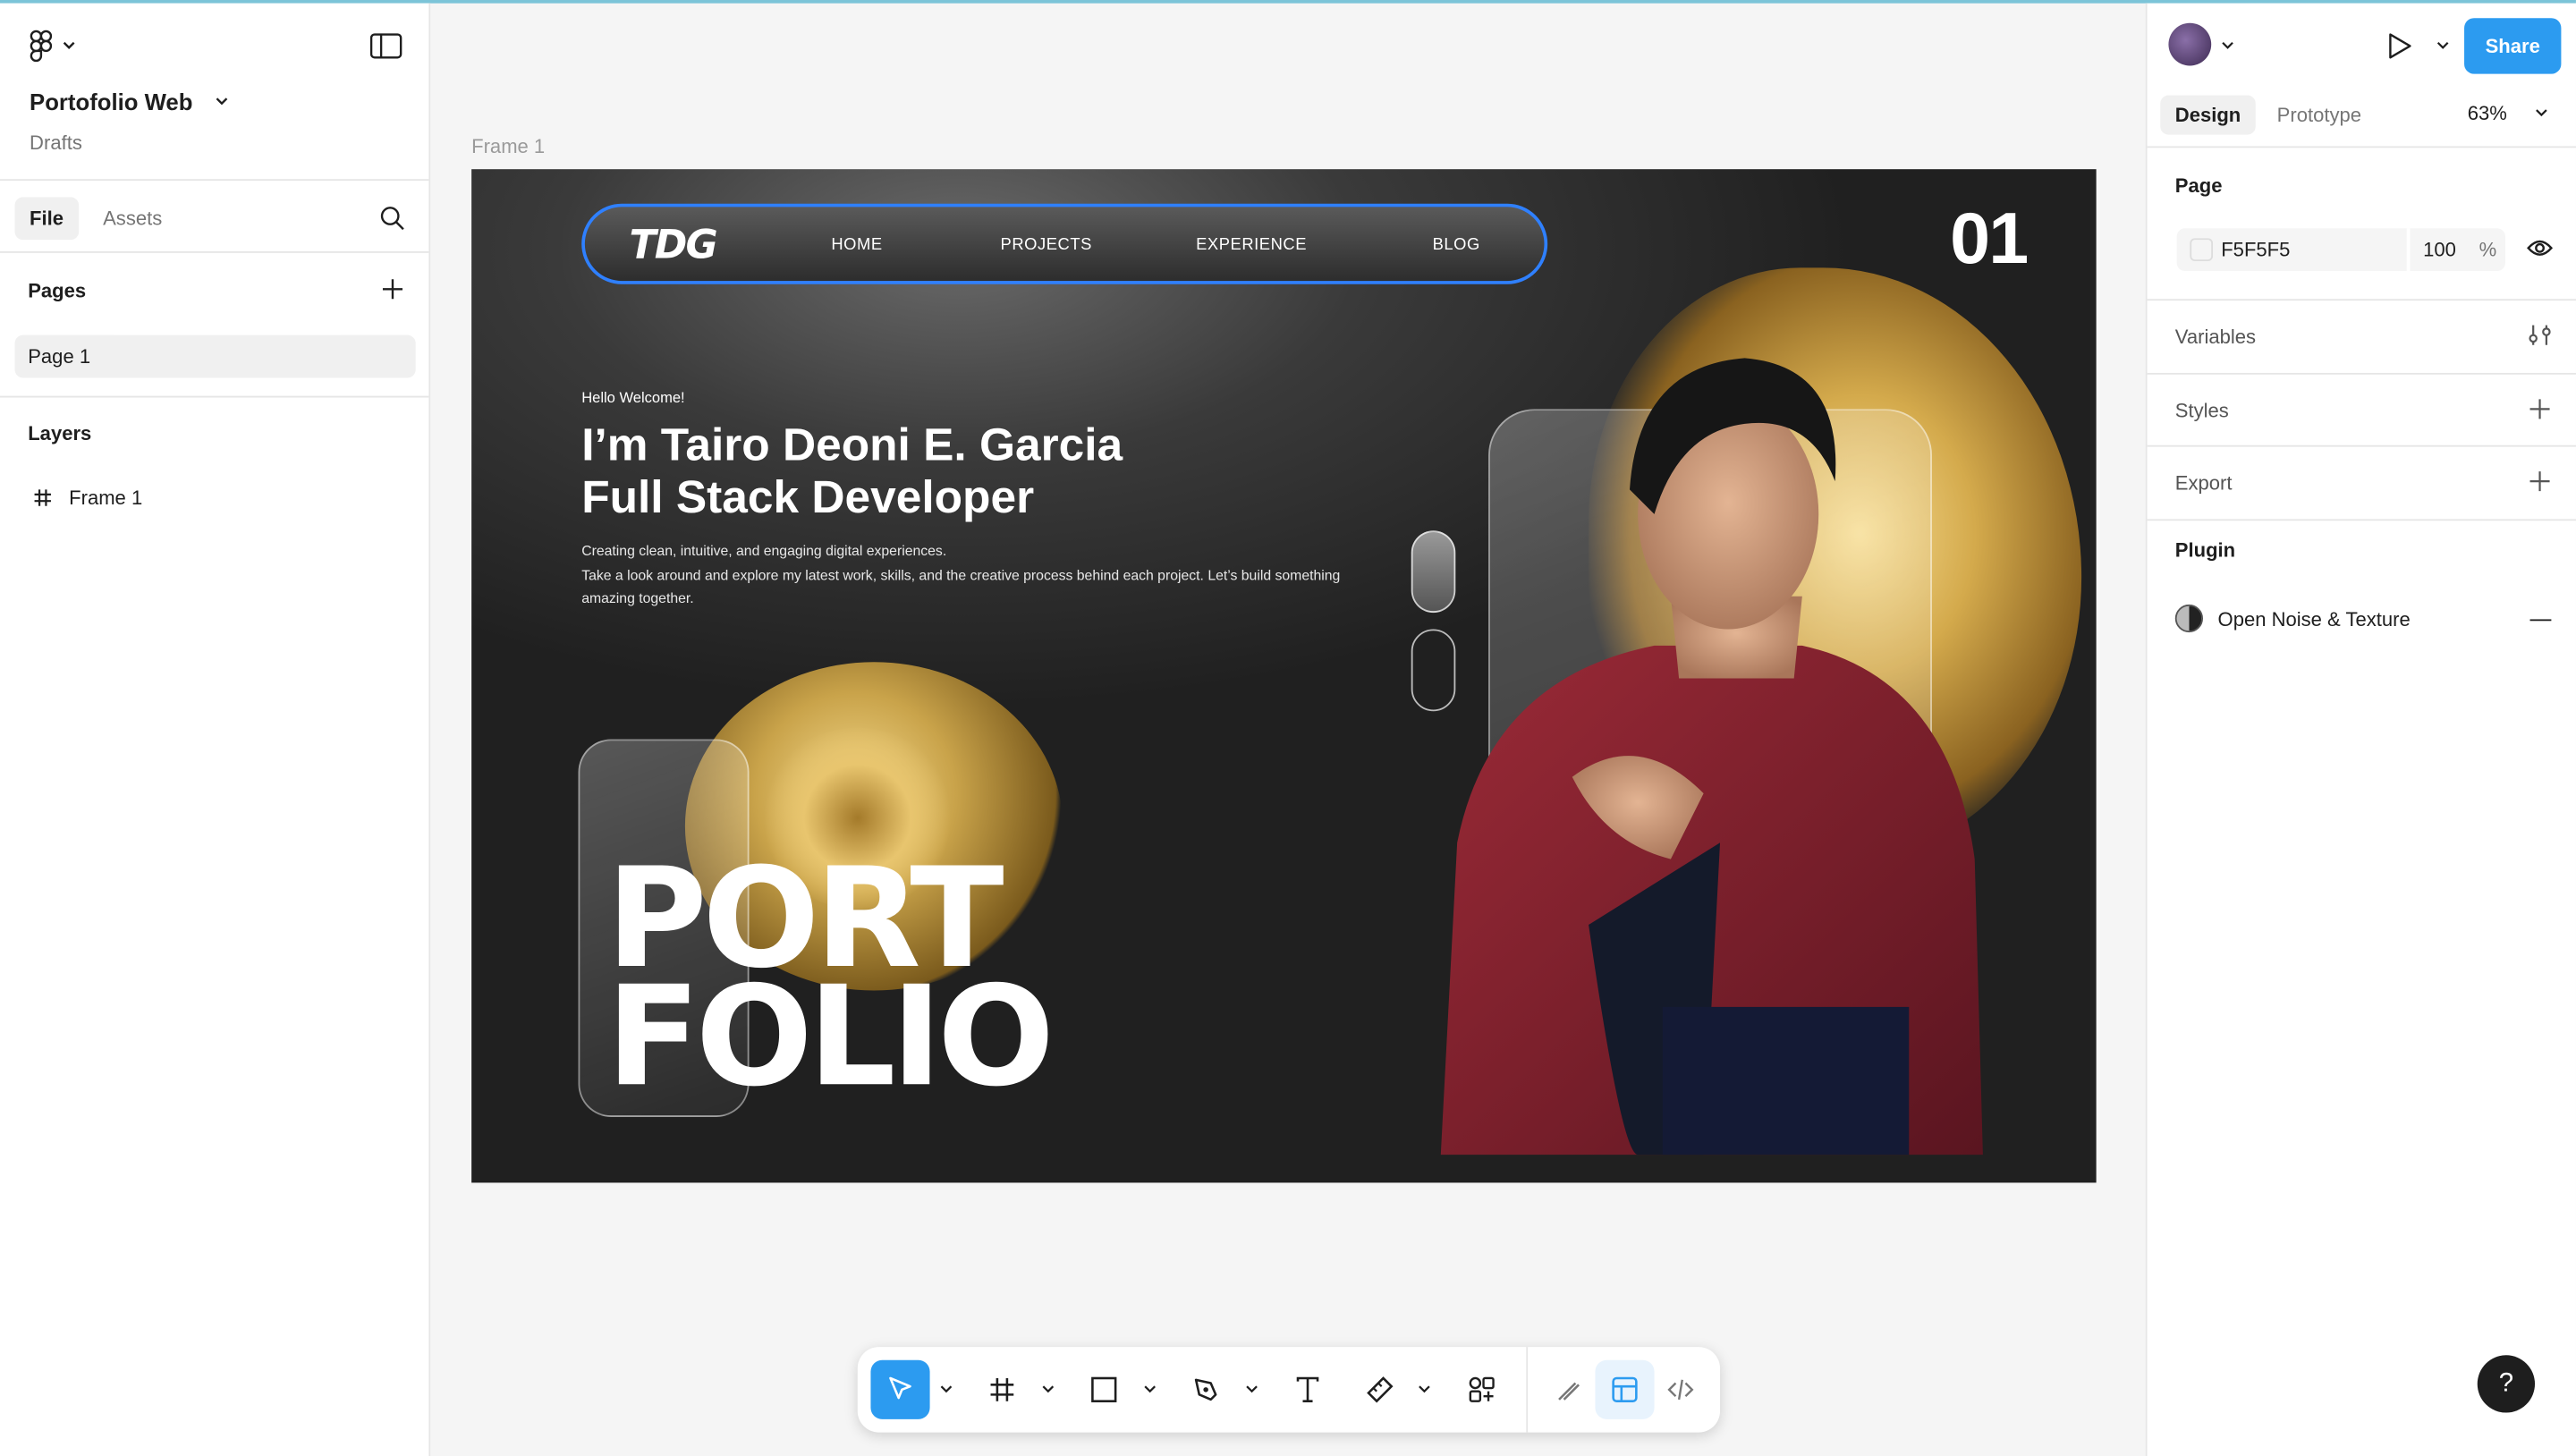 Image resolution: width=2576 pixels, height=1456 pixels. What do you see at coordinates (2540, 248) in the screenshot?
I see `eye-icon` at bounding box center [2540, 248].